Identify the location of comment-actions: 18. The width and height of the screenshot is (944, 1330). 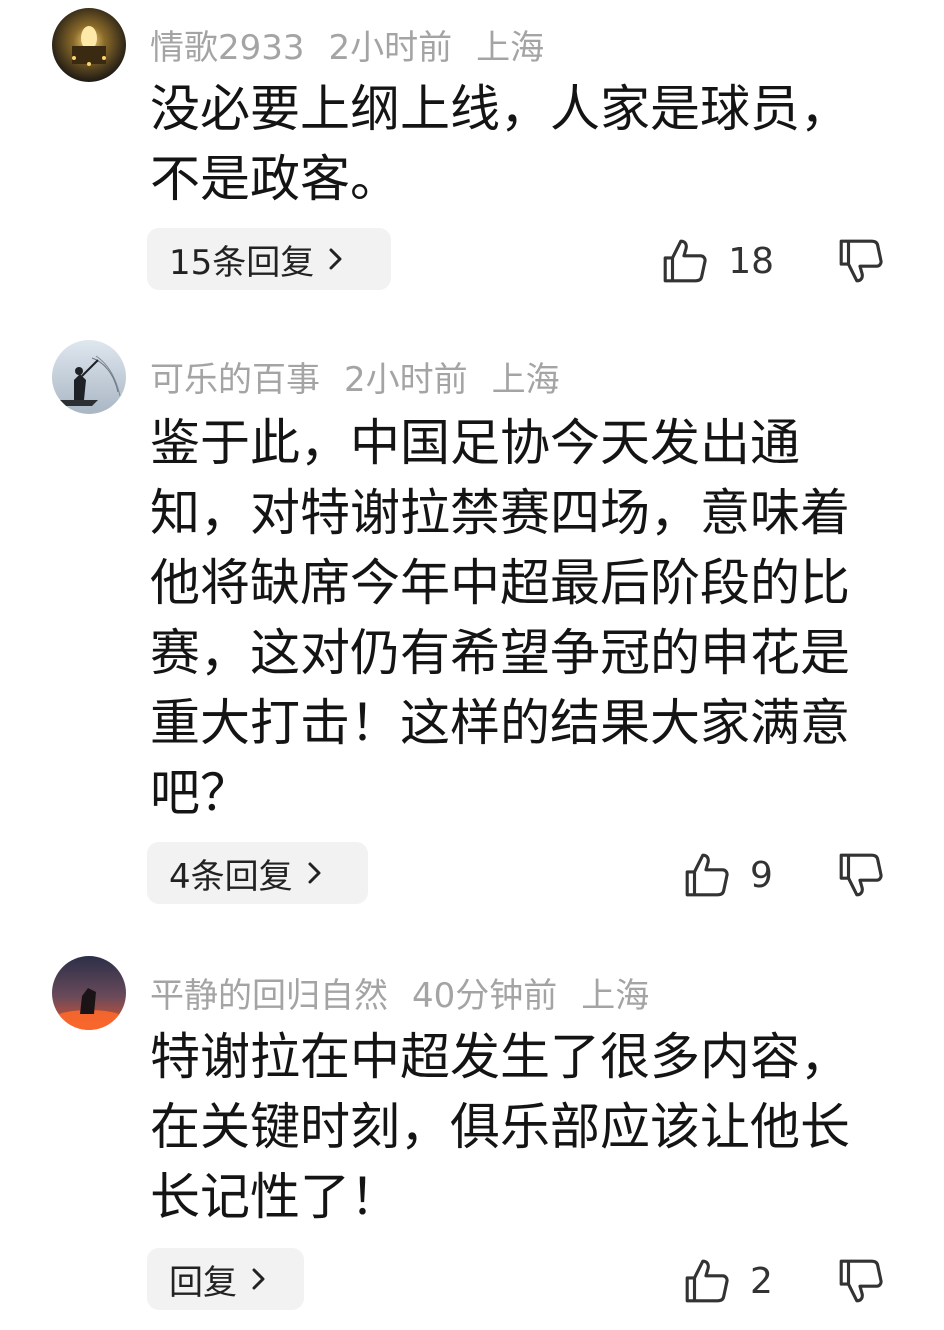
(773, 261).